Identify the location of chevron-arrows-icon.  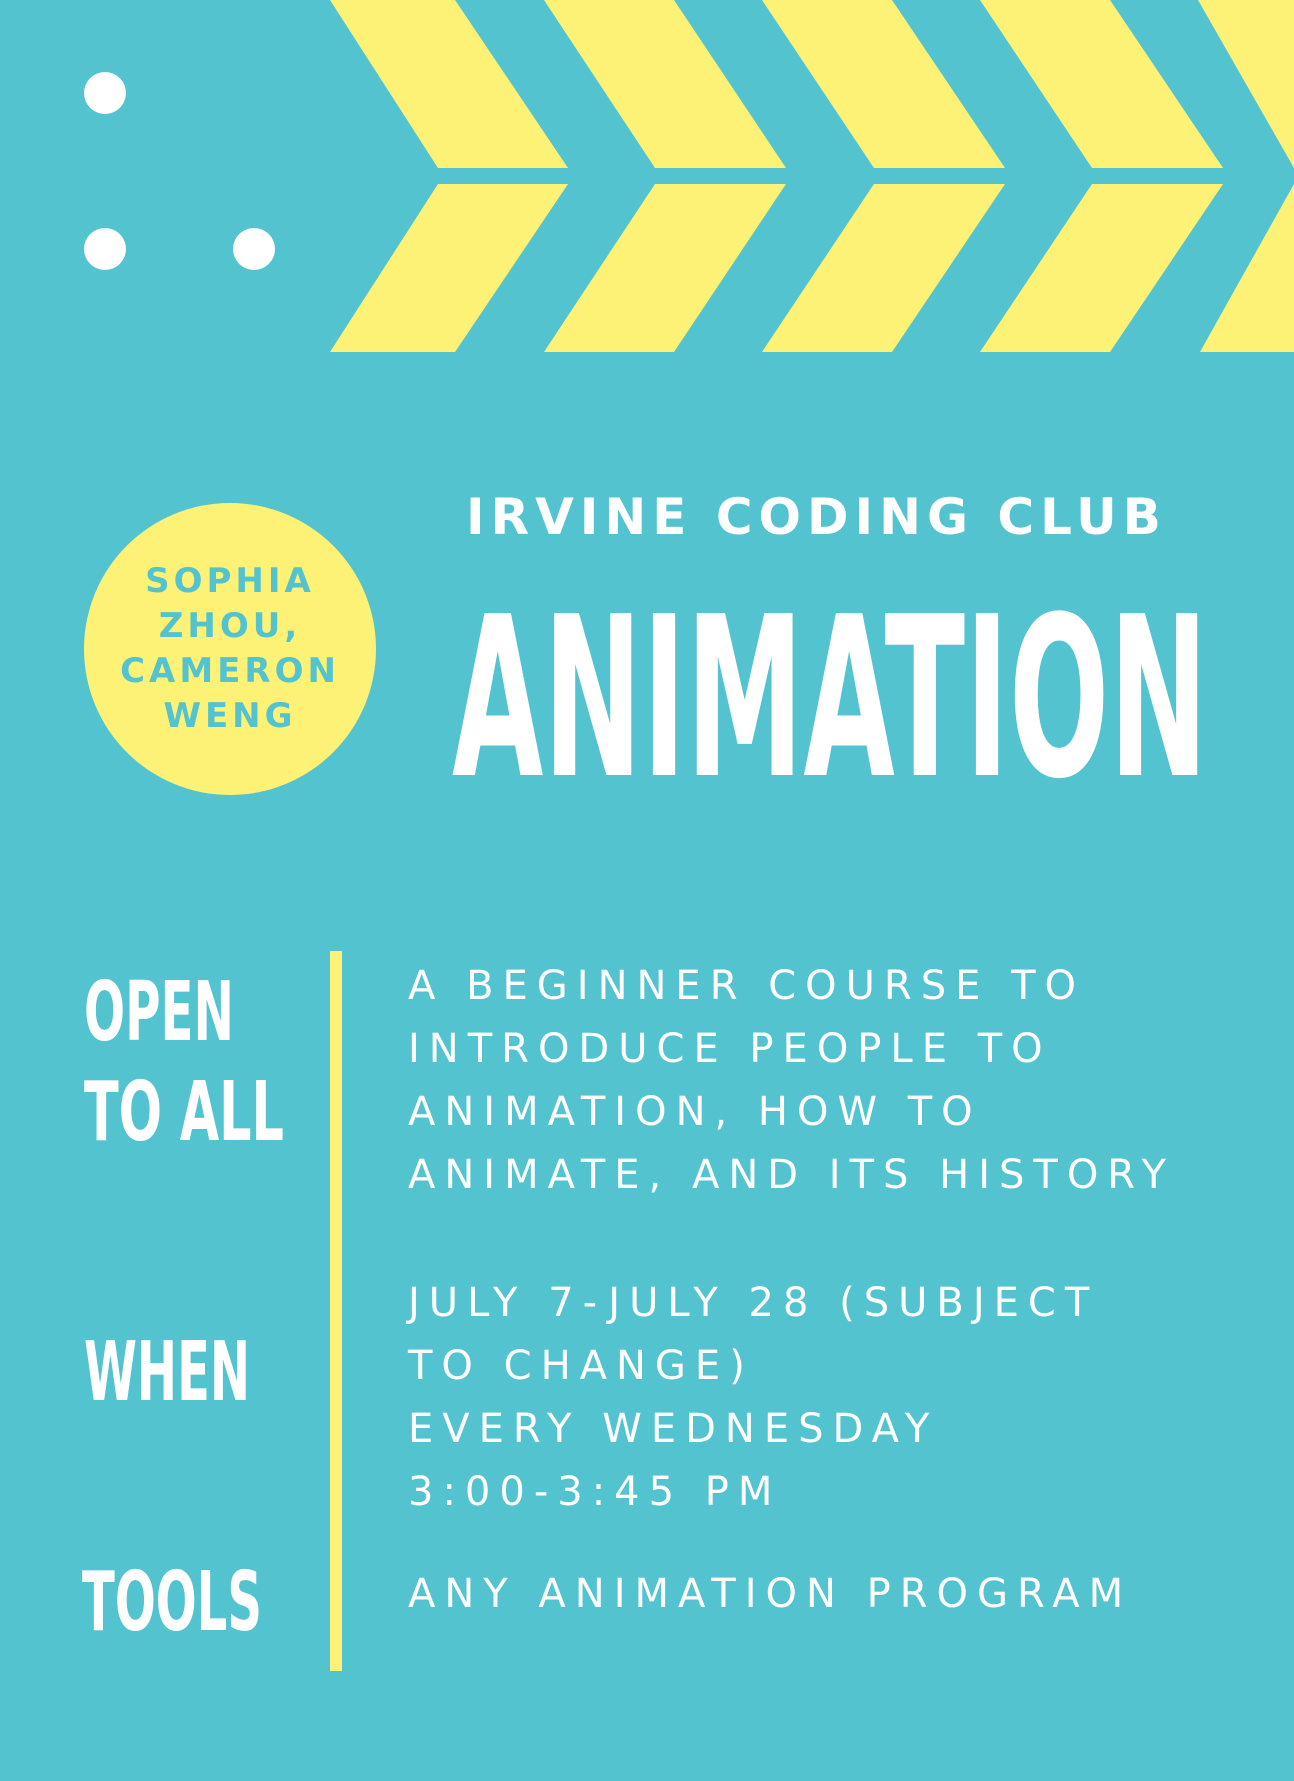
(812, 176).